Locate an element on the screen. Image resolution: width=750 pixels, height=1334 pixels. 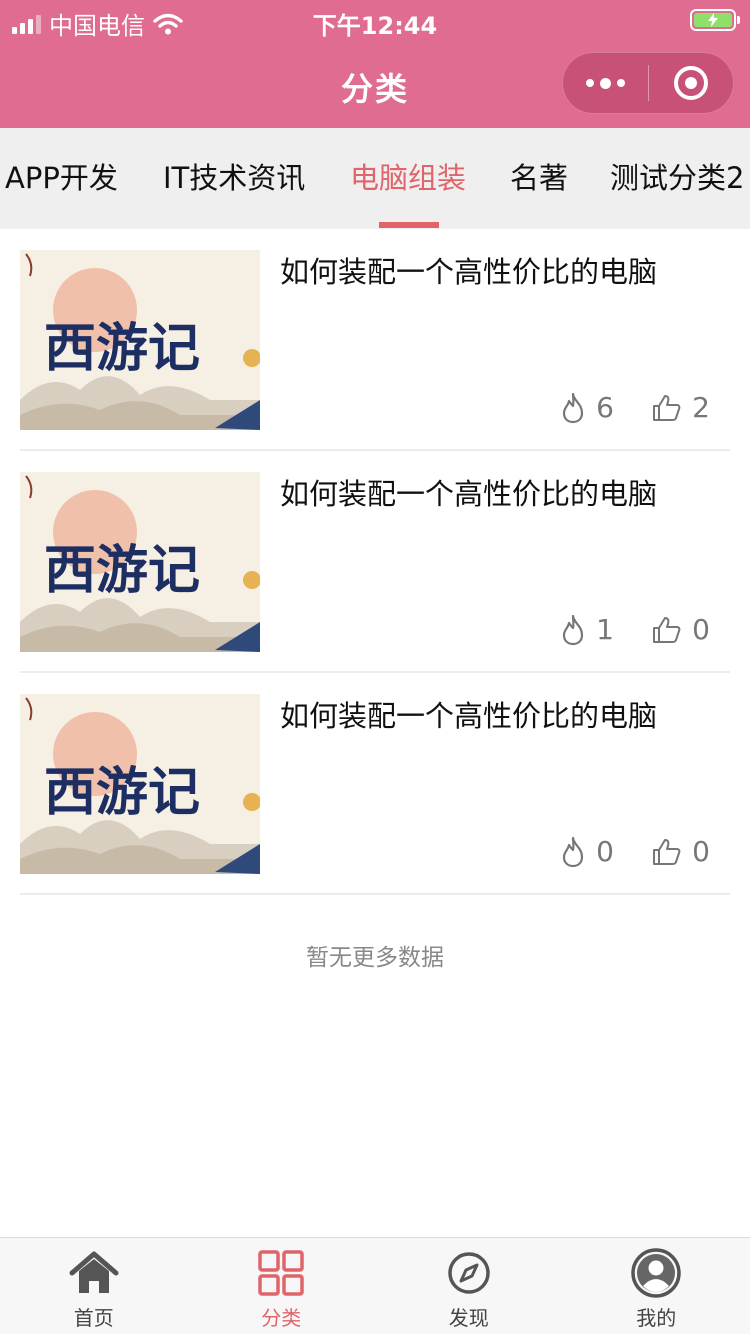
close-miniprogram-button is located at coordinates (691, 83).